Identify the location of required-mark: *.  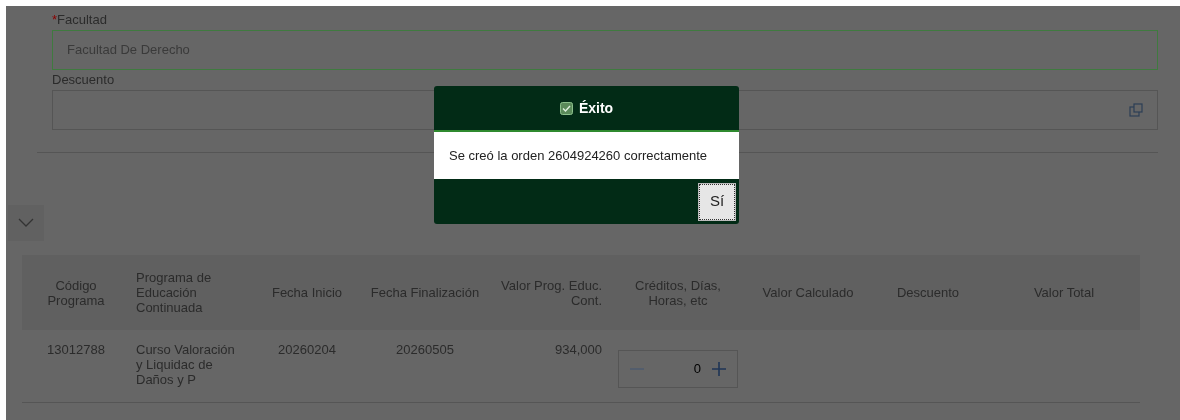
(55, 19).